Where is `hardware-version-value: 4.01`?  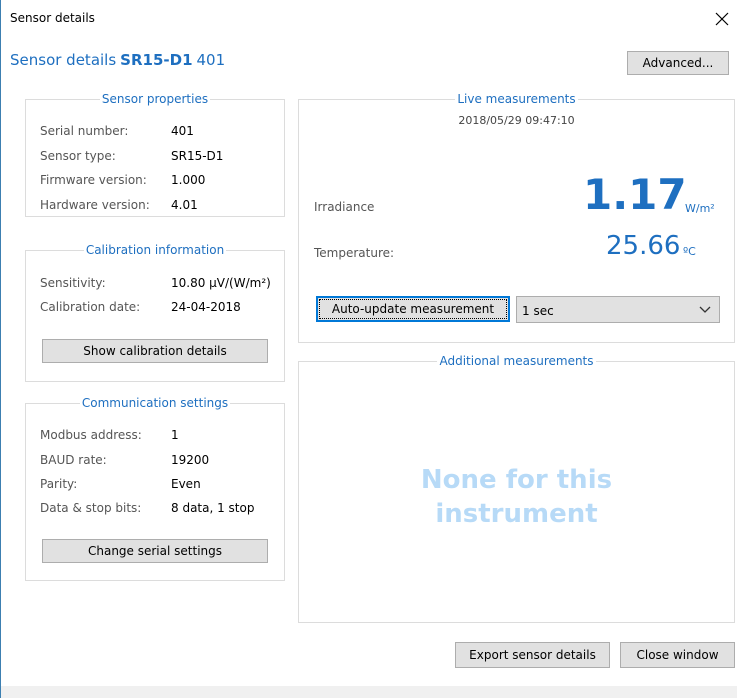 hardware-version-value: 4.01 is located at coordinates (184, 205).